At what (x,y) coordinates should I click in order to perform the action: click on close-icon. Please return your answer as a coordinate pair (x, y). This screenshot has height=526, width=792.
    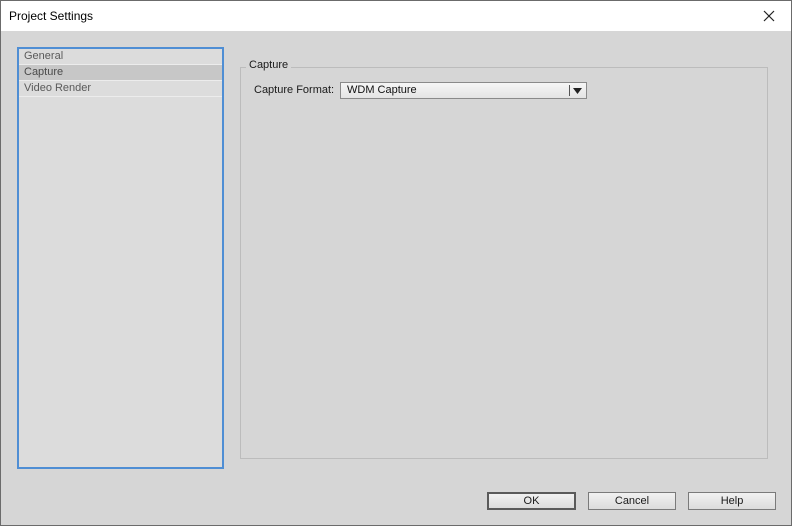
    Looking at the image, I should click on (769, 16).